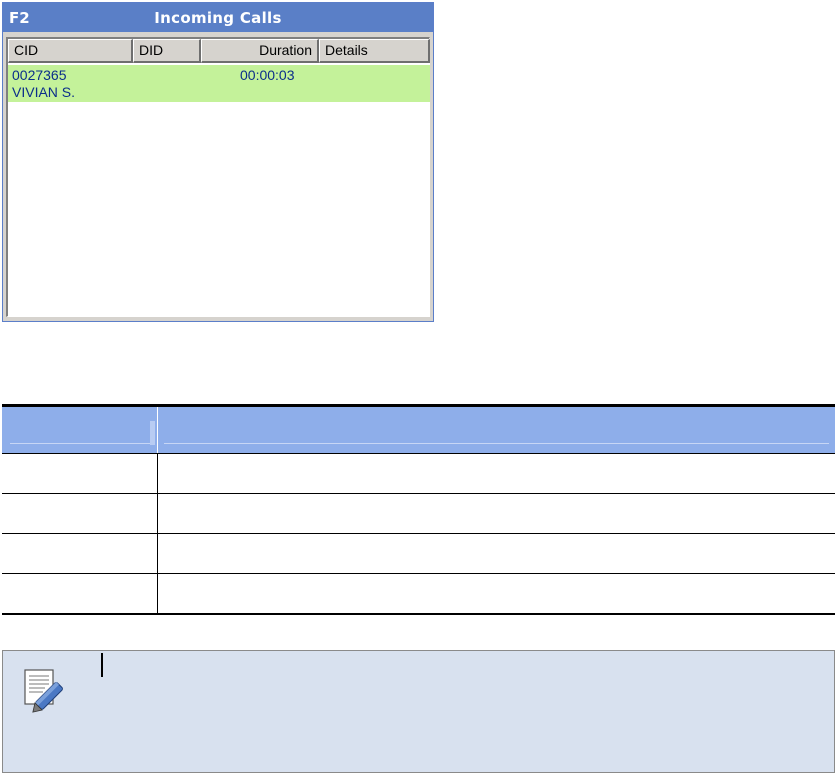 The image size is (839, 778). What do you see at coordinates (418, 430) in the screenshot?
I see `table-header-row` at bounding box center [418, 430].